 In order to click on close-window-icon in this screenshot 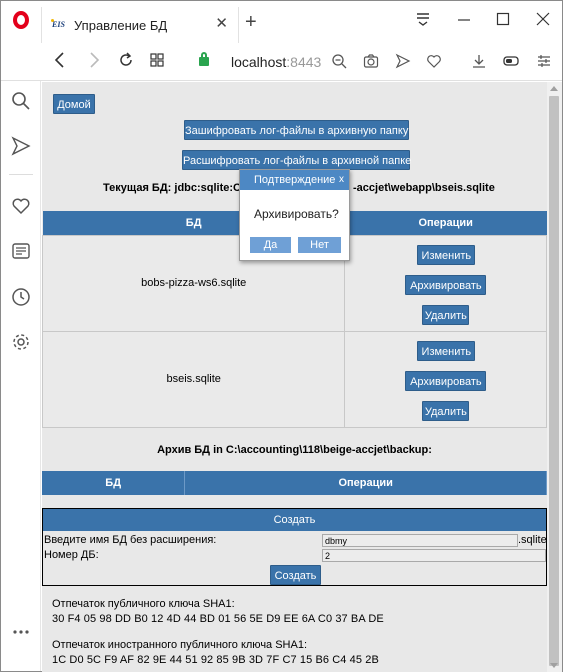, I will do `click(543, 21)`.